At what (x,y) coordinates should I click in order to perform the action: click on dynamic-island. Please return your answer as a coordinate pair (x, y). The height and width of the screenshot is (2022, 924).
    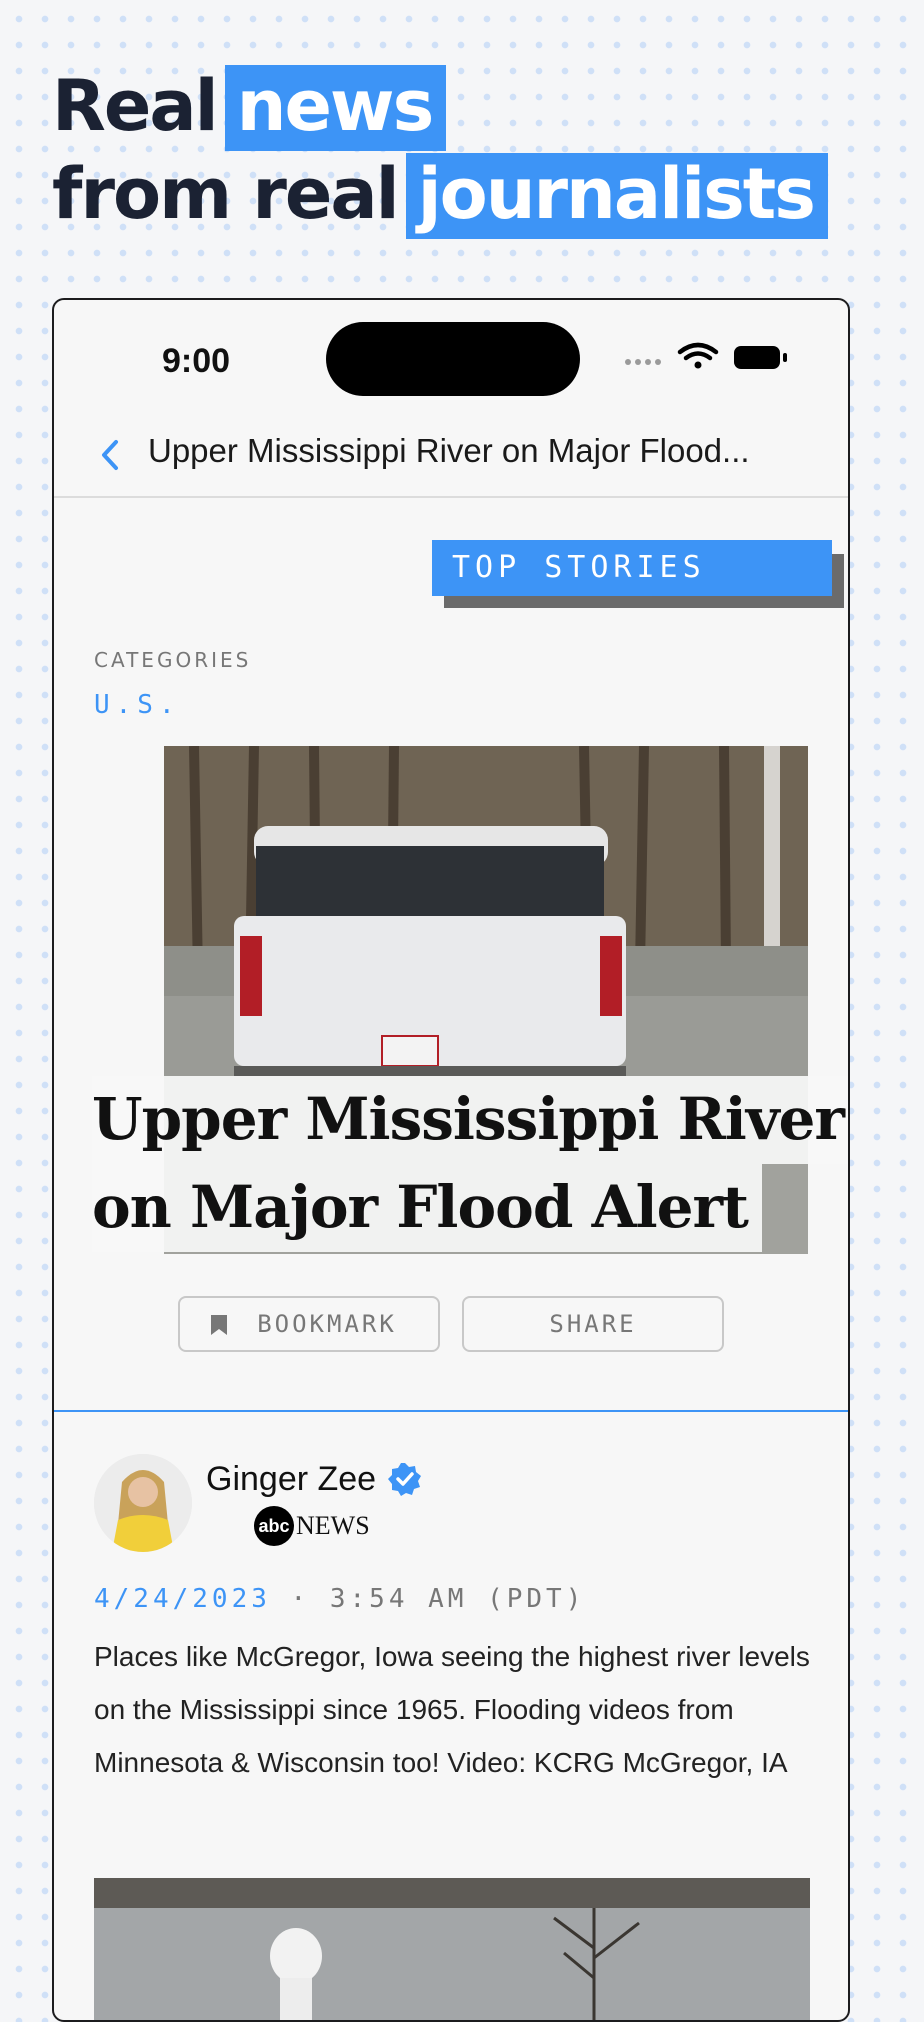
    Looking at the image, I should click on (453, 359).